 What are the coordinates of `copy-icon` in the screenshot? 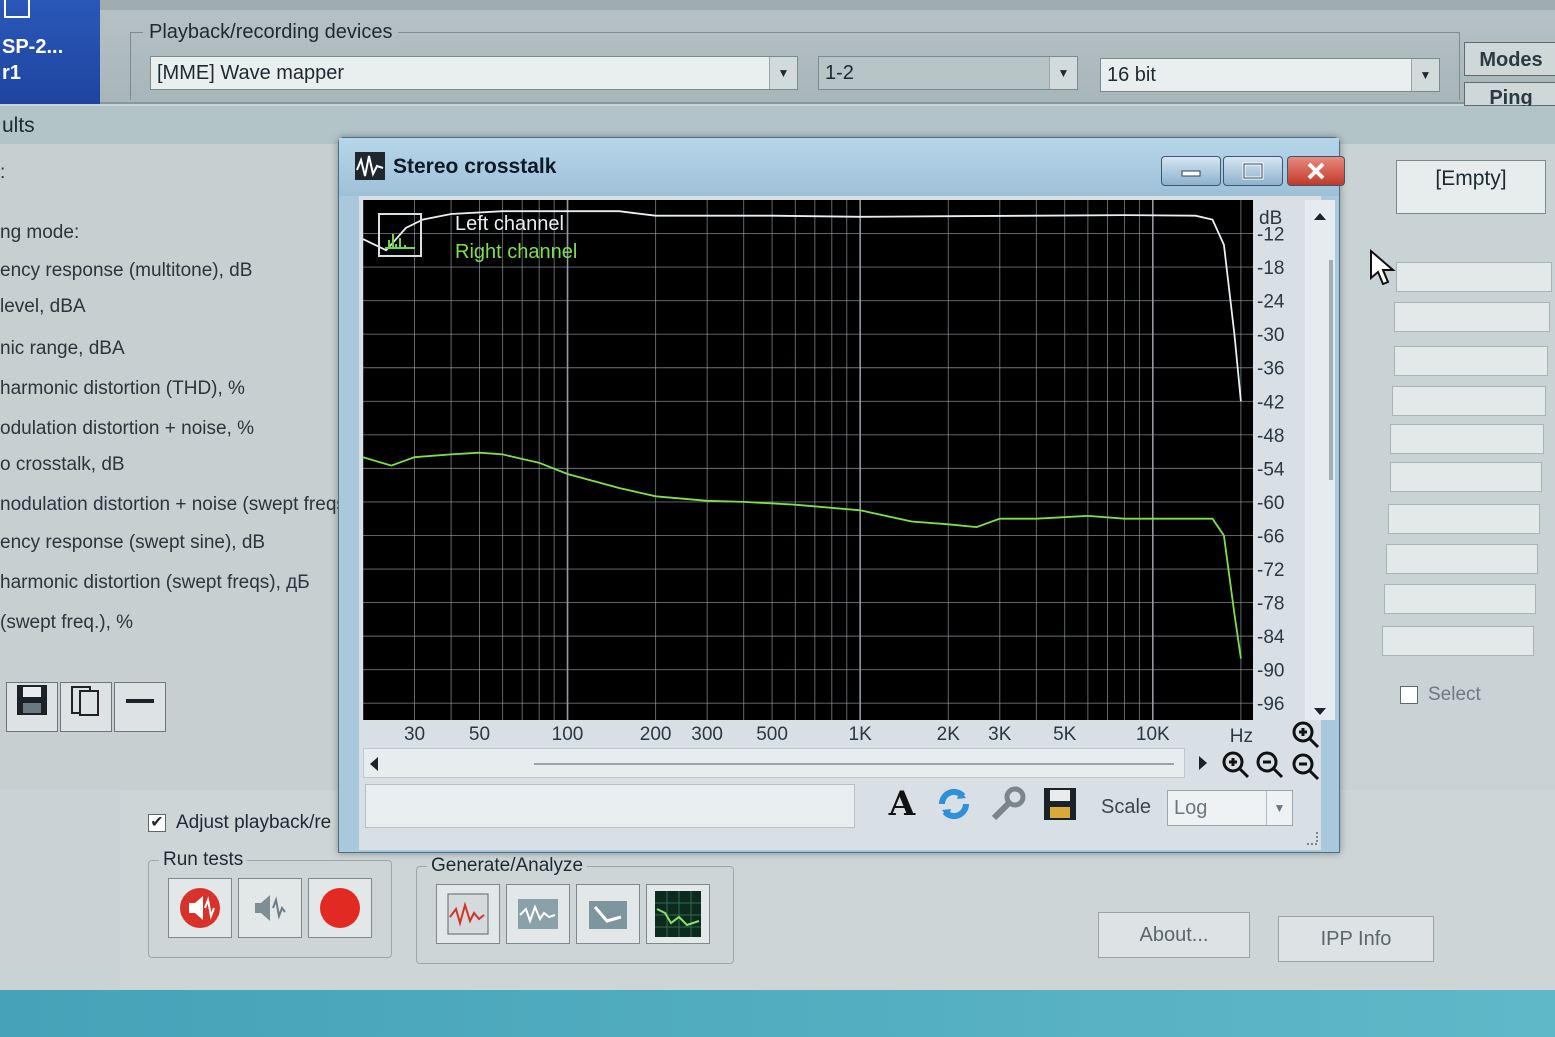 It's located at (86, 707).